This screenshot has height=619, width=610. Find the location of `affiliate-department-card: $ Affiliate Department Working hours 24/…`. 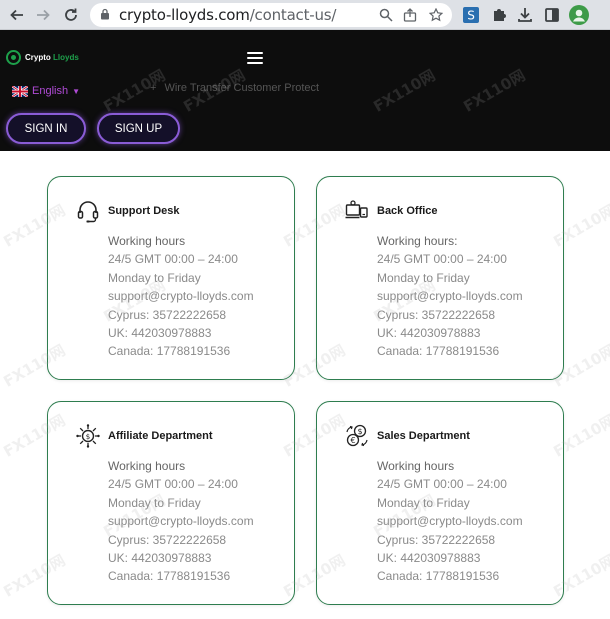

affiliate-department-card: $ Affiliate Department Working hours 24/… is located at coordinates (171, 503).